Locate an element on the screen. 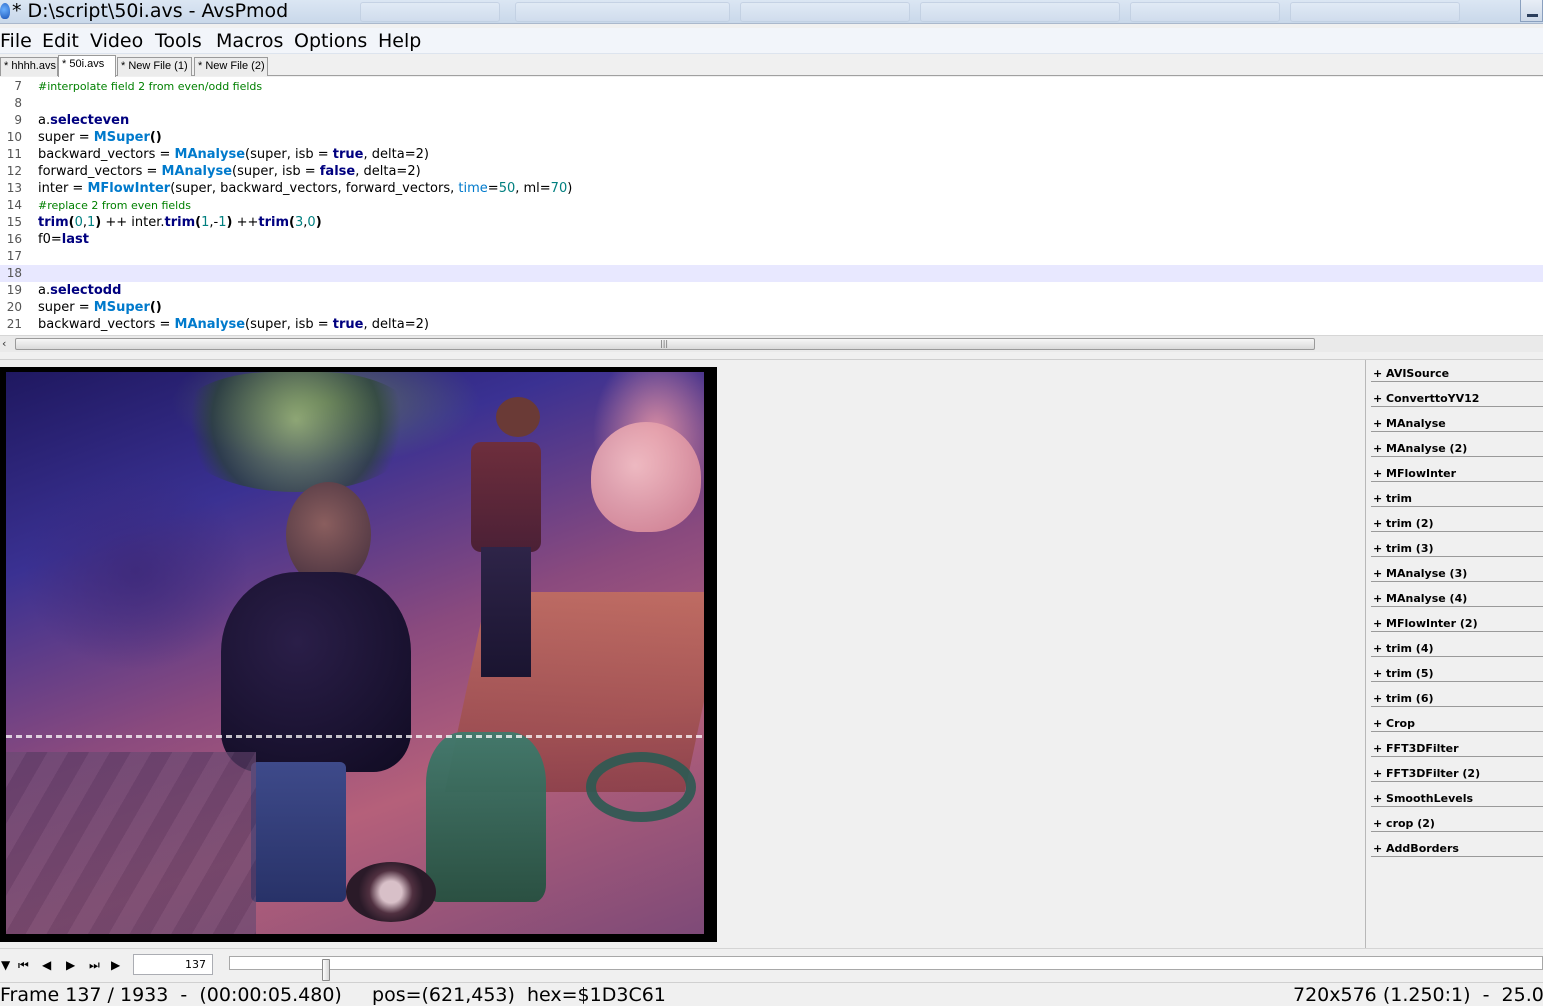 Image resolution: width=1543 pixels, height=1006 pixels. filter-item: + trim (5) is located at coordinates (1457, 671).